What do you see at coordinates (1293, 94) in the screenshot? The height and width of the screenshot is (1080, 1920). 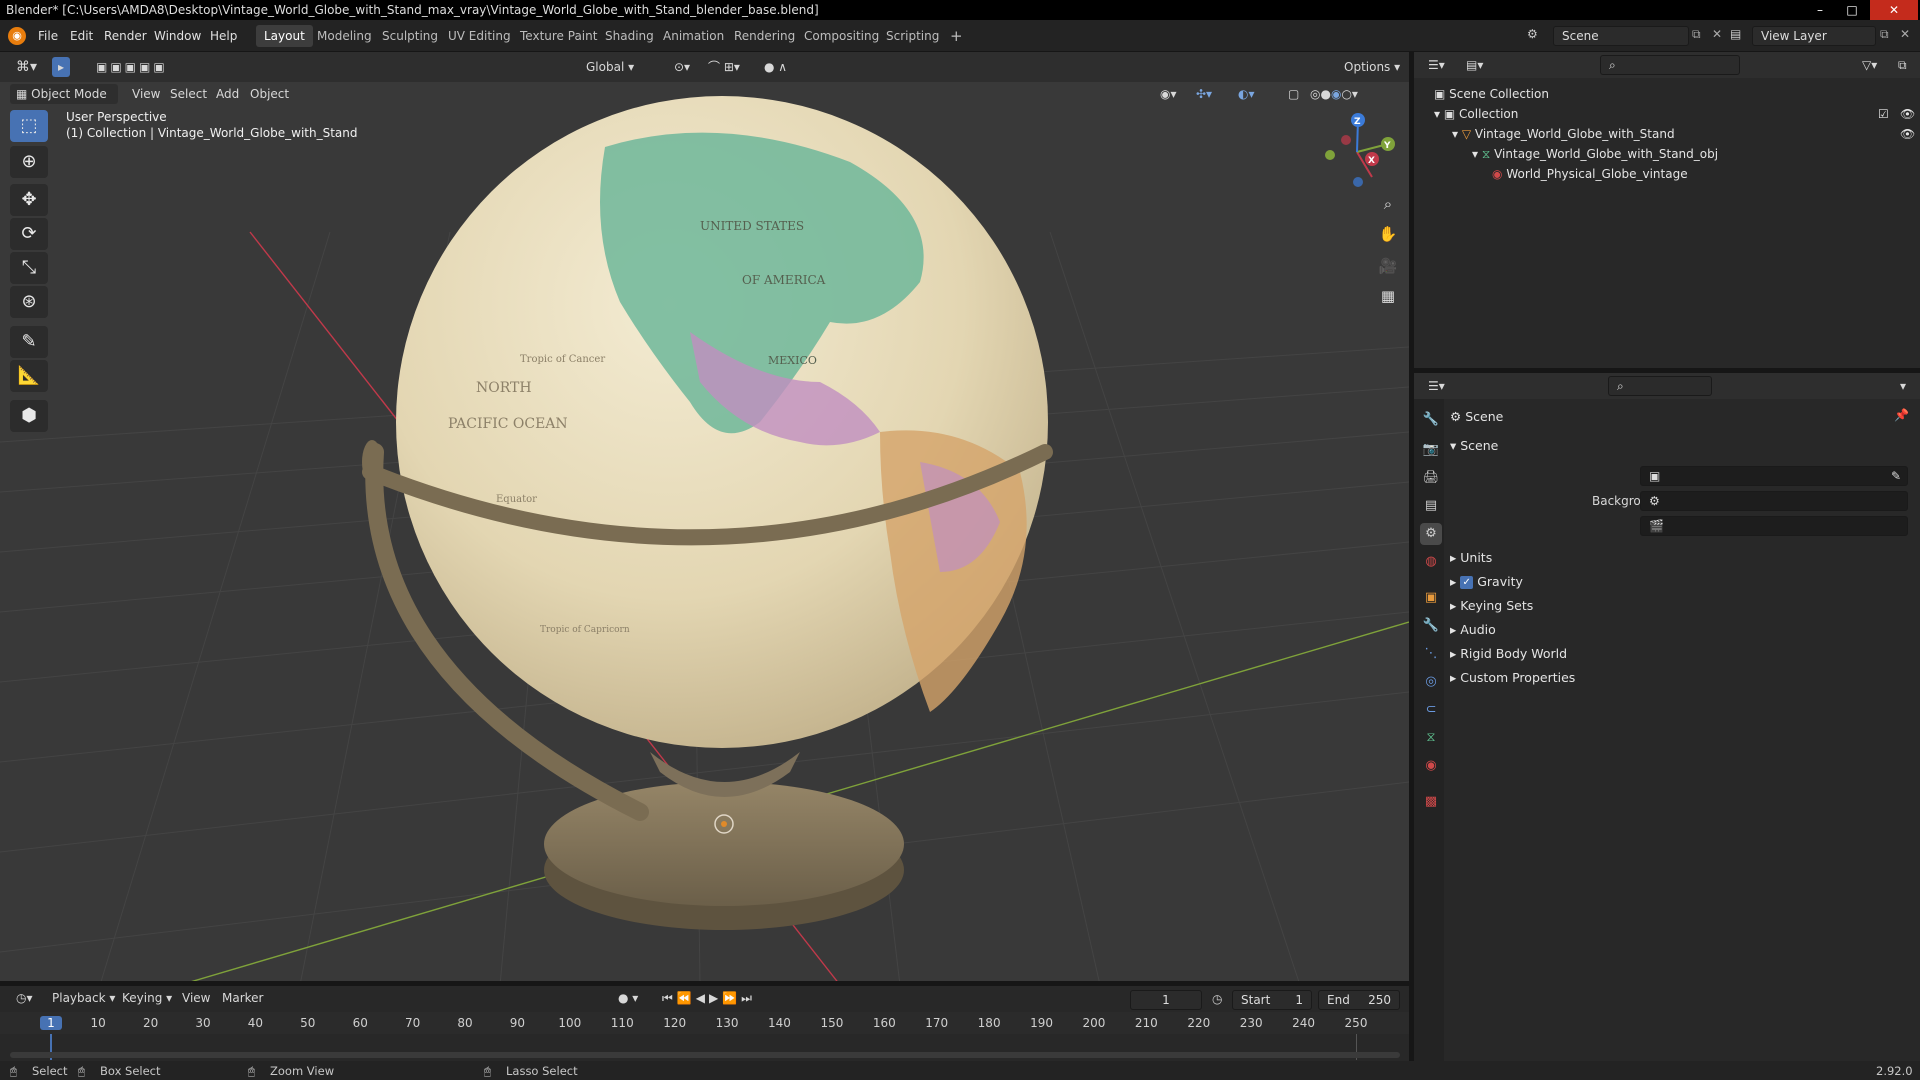 I see `xray-icon: ▢` at bounding box center [1293, 94].